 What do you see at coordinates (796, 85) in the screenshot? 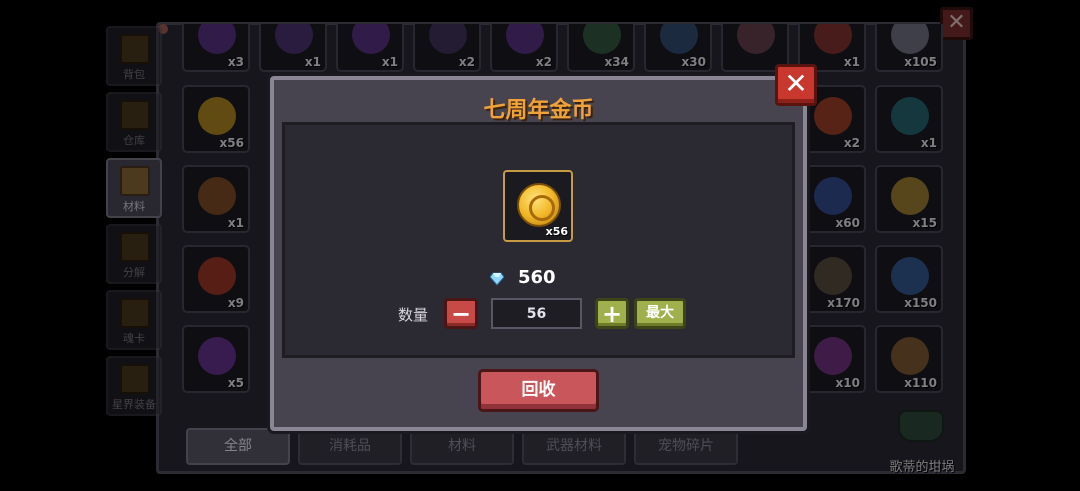
I see `dialog-close-button: ✕` at bounding box center [796, 85].